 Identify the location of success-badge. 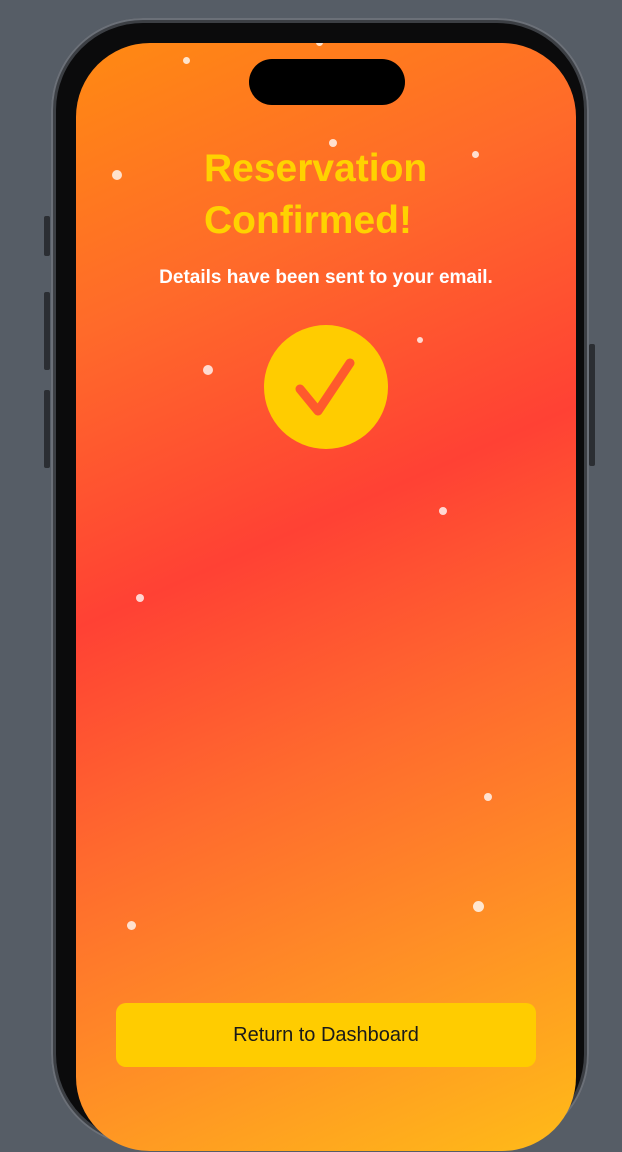
(326, 387).